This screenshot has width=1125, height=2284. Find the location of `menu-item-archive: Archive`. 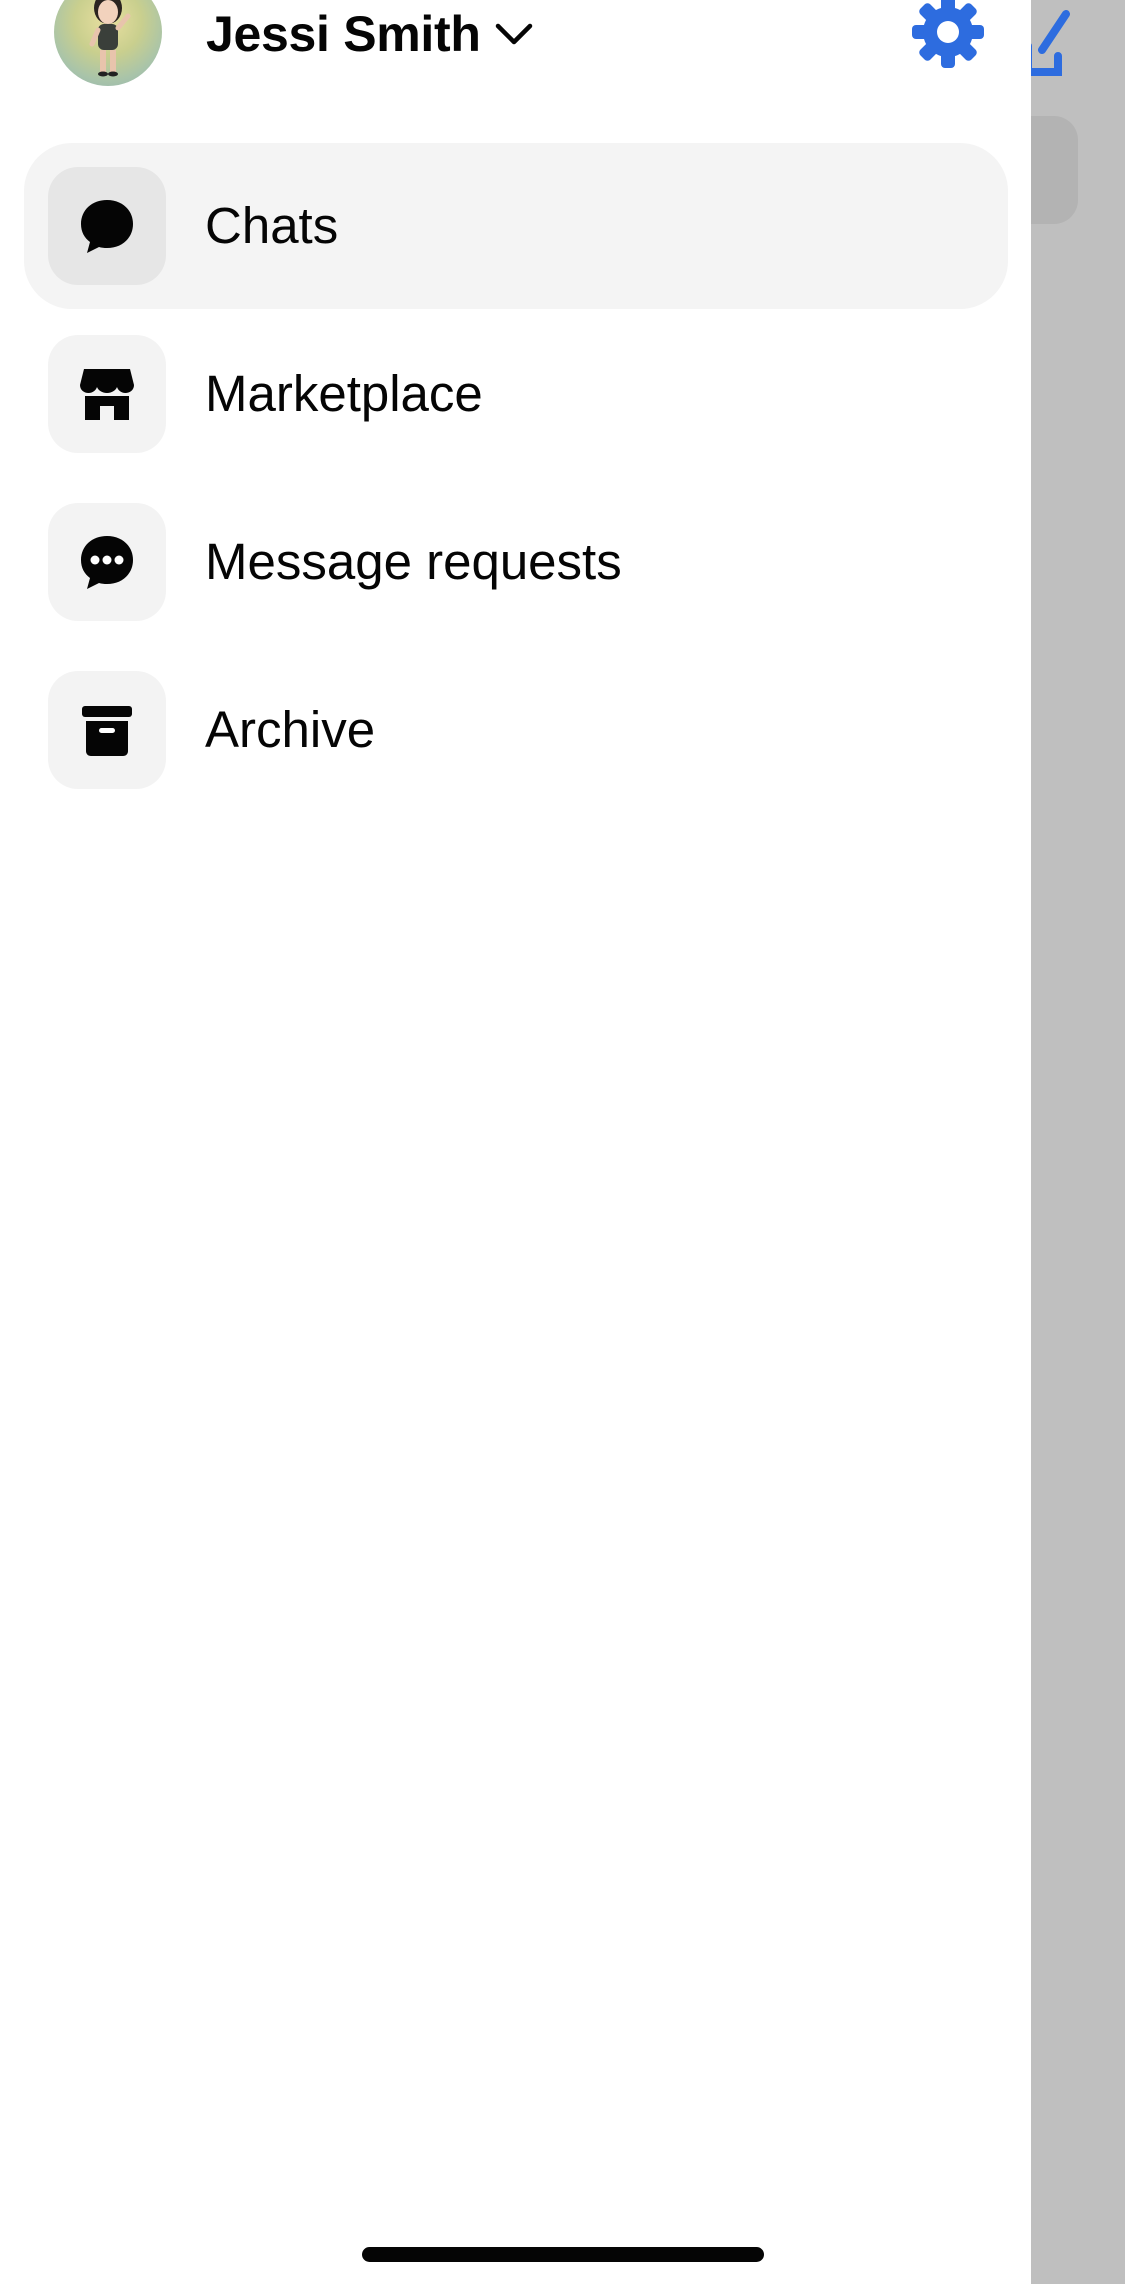

menu-item-archive: Archive is located at coordinates (516, 730).